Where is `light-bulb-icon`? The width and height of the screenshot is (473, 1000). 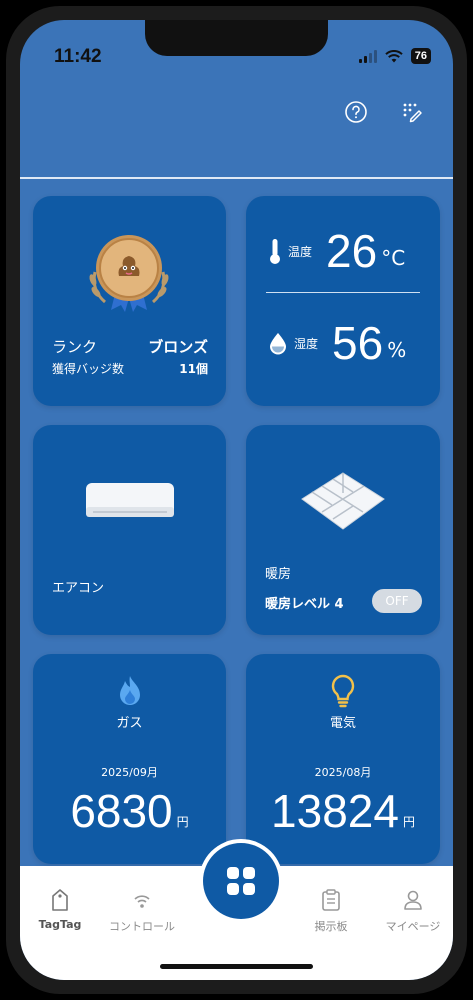 light-bulb-icon is located at coordinates (343, 691).